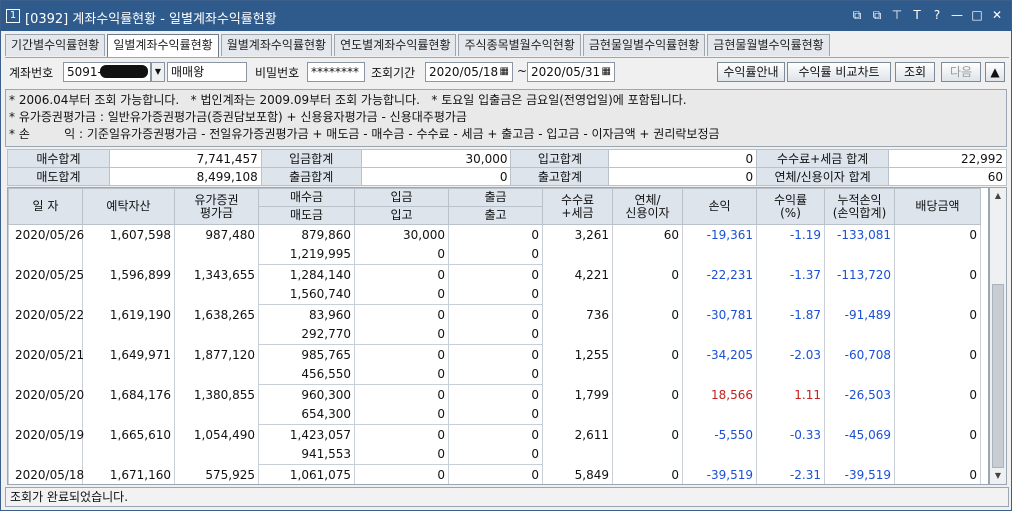 Image resolution: width=1012 pixels, height=511 pixels. Describe the element at coordinates (961, 72) in the screenshot. I see `next-button: 다음` at that location.